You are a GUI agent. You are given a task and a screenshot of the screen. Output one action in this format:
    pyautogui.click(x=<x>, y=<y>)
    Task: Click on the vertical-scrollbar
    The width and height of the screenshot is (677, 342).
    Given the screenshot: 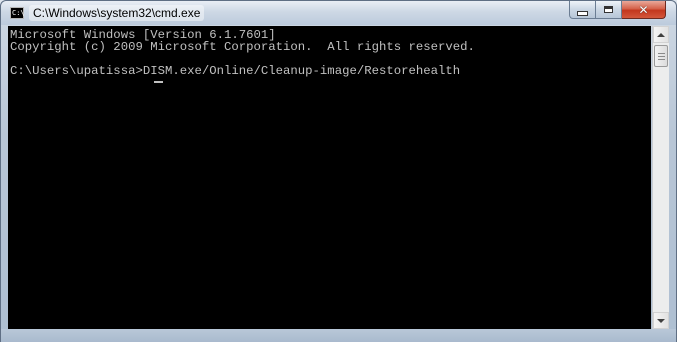 What is the action you would take?
    pyautogui.click(x=660, y=177)
    